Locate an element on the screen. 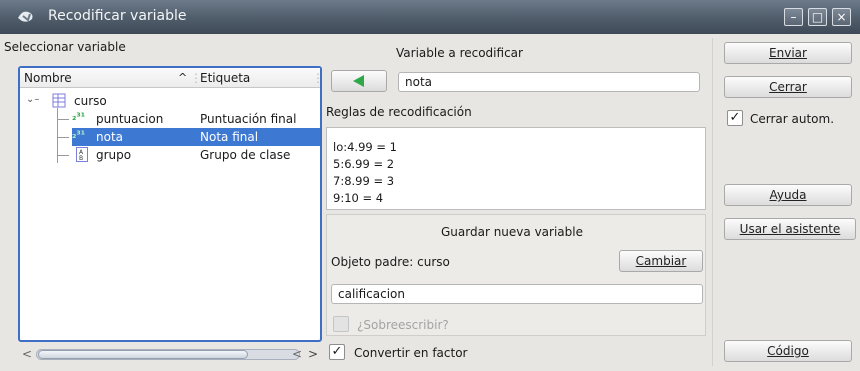 Image resolution: width=860 pixels, height=371 pixels. tree-row-grupo: A B grupo Grupo de clase is located at coordinates (170, 155).